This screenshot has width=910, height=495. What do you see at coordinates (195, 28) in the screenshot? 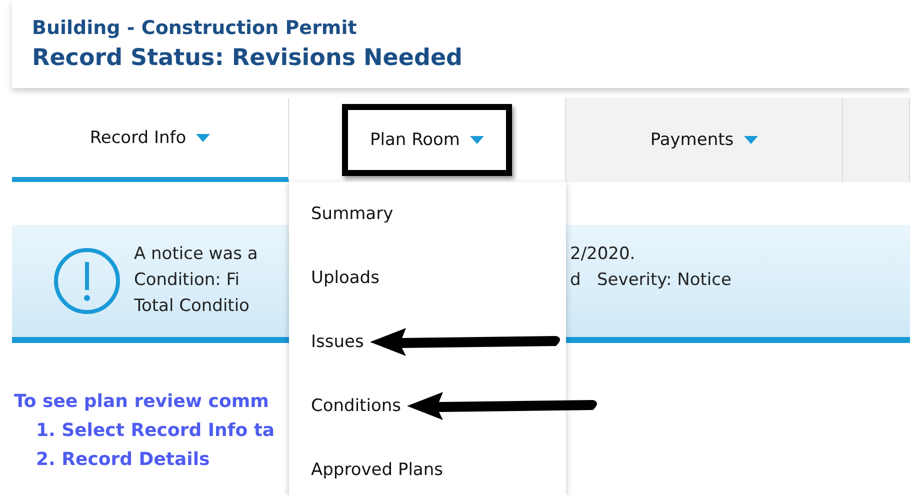
I see `record-title: Building - Construction Permit` at bounding box center [195, 28].